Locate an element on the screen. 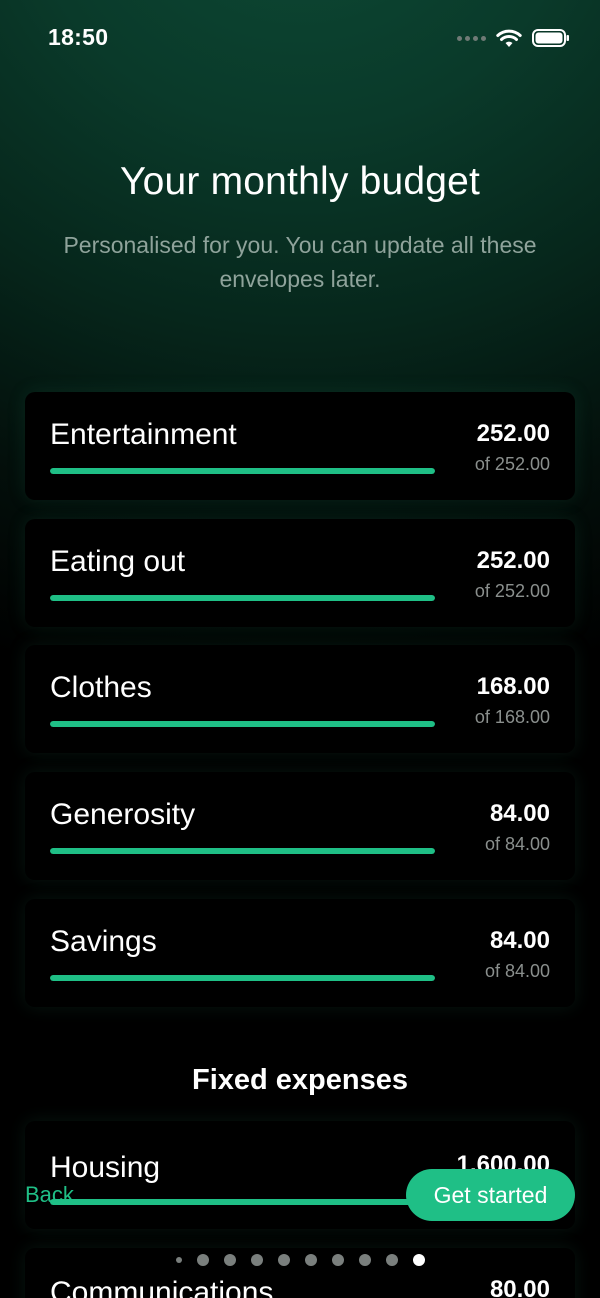 The image size is (600, 1298). fixed-expense-amount: 80.00 is located at coordinates (519, 1287).